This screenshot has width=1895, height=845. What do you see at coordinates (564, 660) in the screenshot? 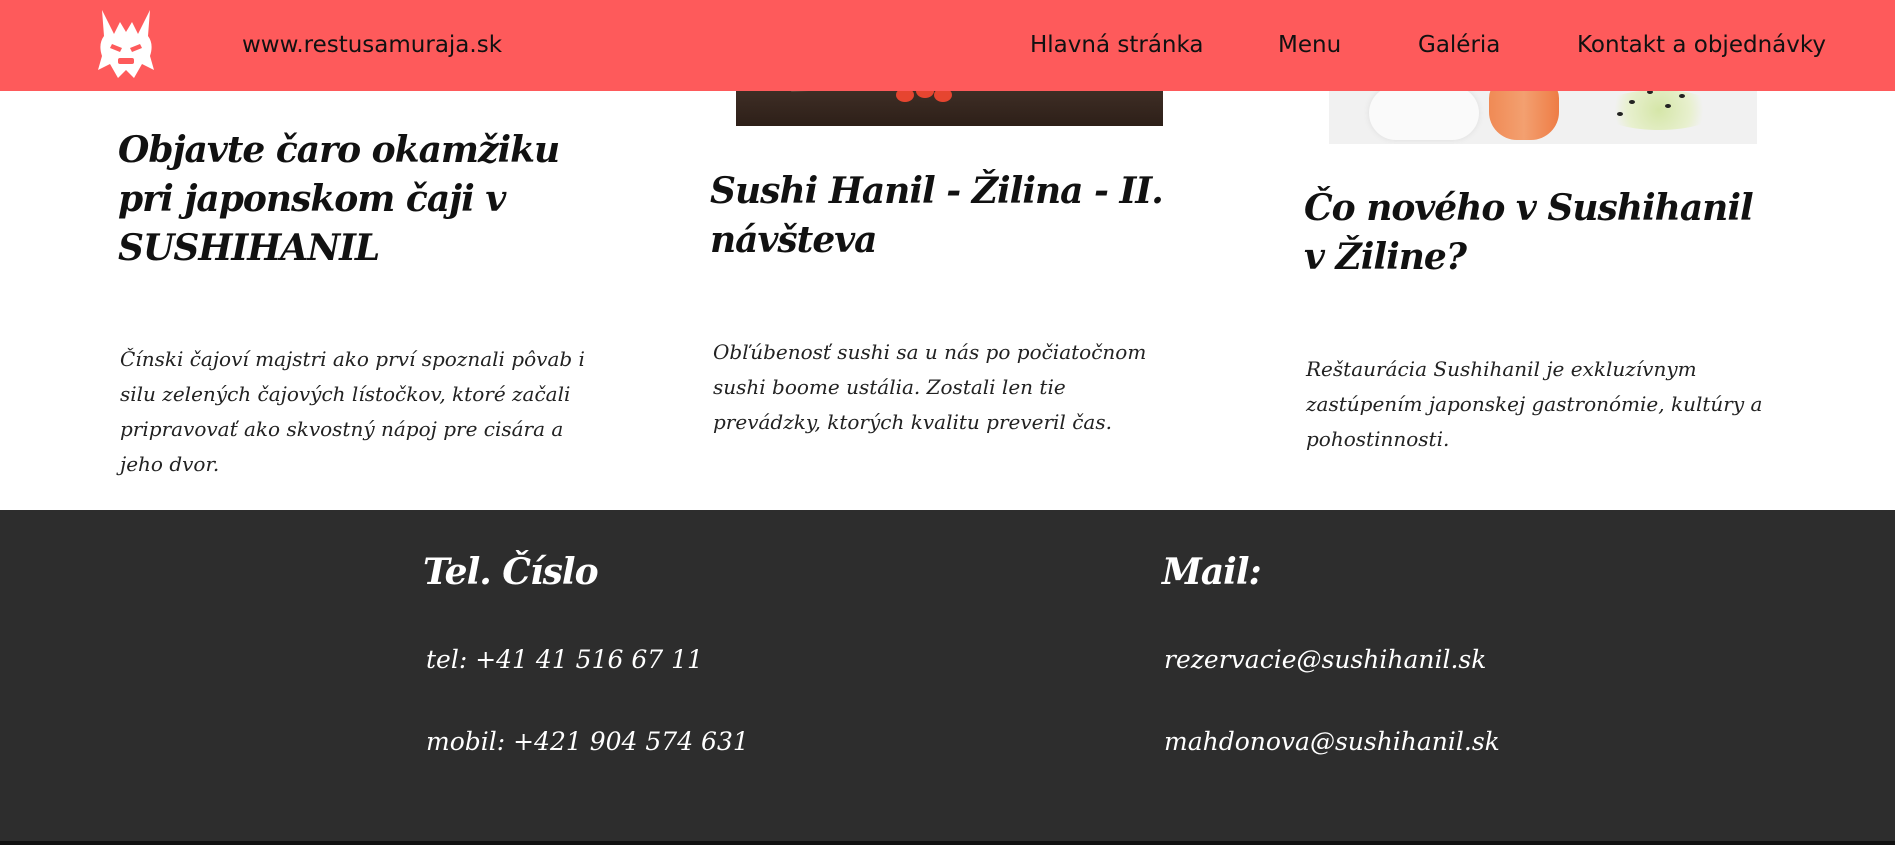
I see `phone-tel-link: tel: +41 41 516 67 11` at bounding box center [564, 660].